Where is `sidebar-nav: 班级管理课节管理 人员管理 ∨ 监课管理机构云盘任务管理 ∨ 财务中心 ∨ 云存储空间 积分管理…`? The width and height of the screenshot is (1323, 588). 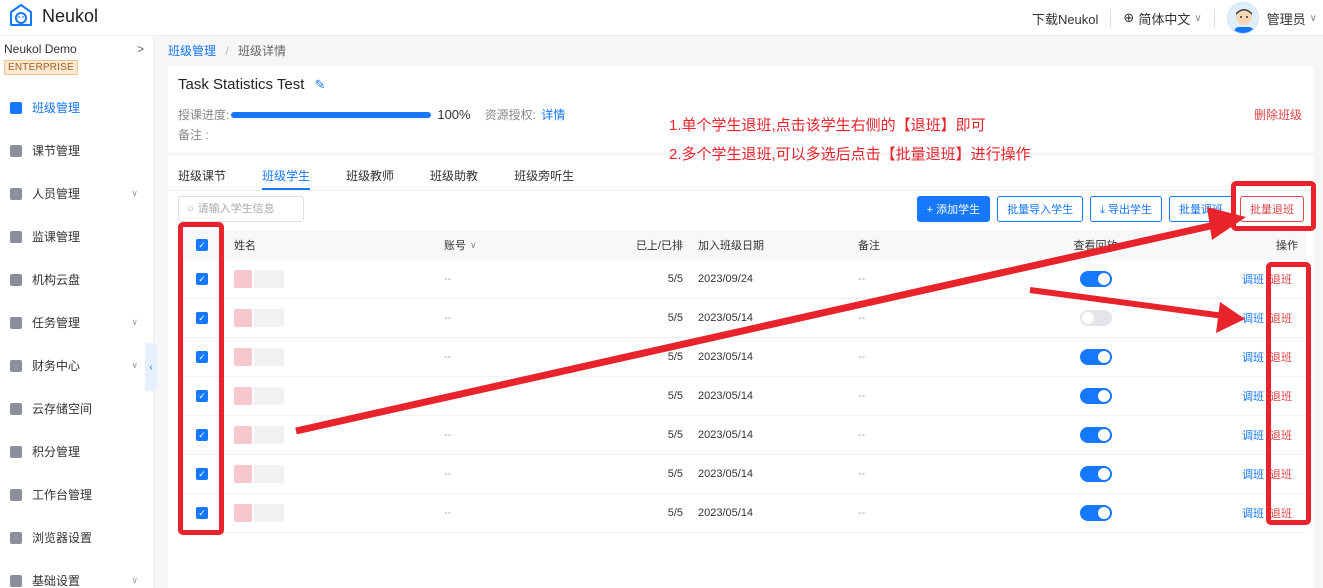
sidebar-nav: 班级管理课节管理 人员管理 ∨ 监课管理机构云盘任务管理 ∨ 财务中心 ∨ 云存储空间 积分管理… is located at coordinates (77, 337).